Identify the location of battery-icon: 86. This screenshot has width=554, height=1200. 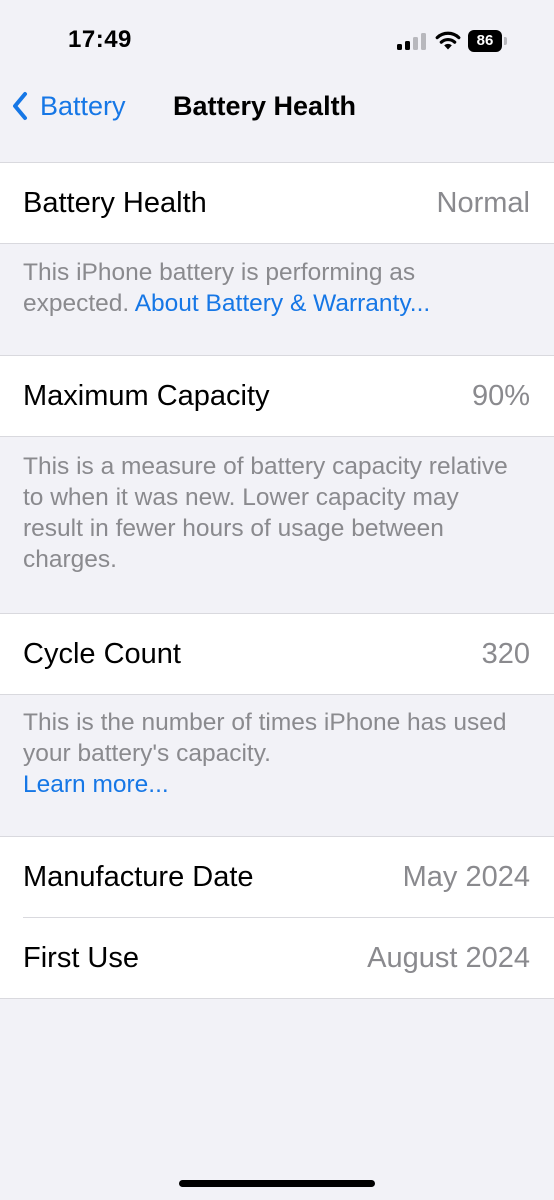
(489, 41).